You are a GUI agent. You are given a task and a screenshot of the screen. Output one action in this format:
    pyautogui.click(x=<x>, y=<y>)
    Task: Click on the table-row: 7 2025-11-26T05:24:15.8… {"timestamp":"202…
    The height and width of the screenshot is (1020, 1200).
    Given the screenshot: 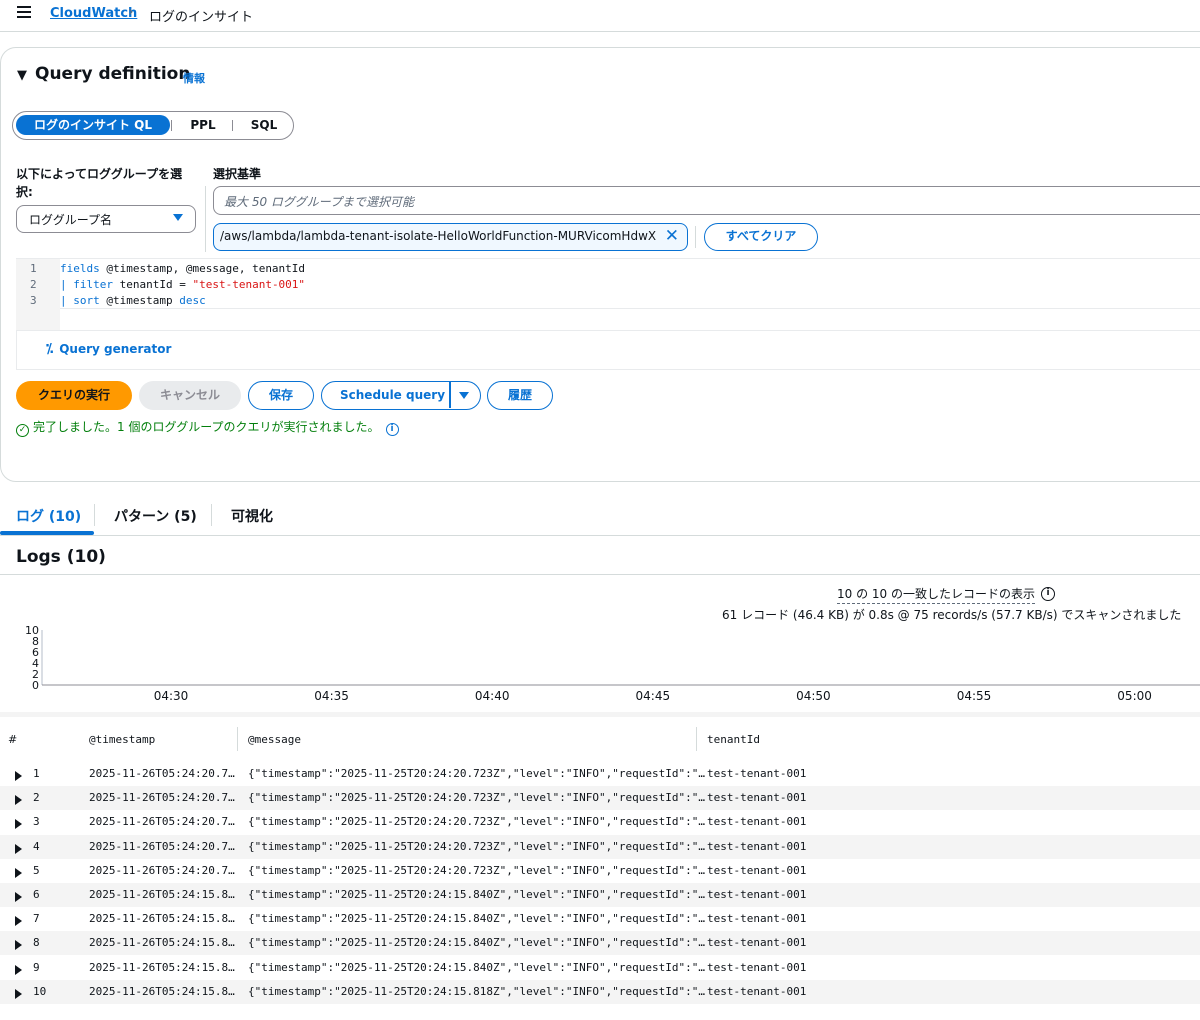 What is the action you would take?
    pyautogui.click(x=600, y=919)
    